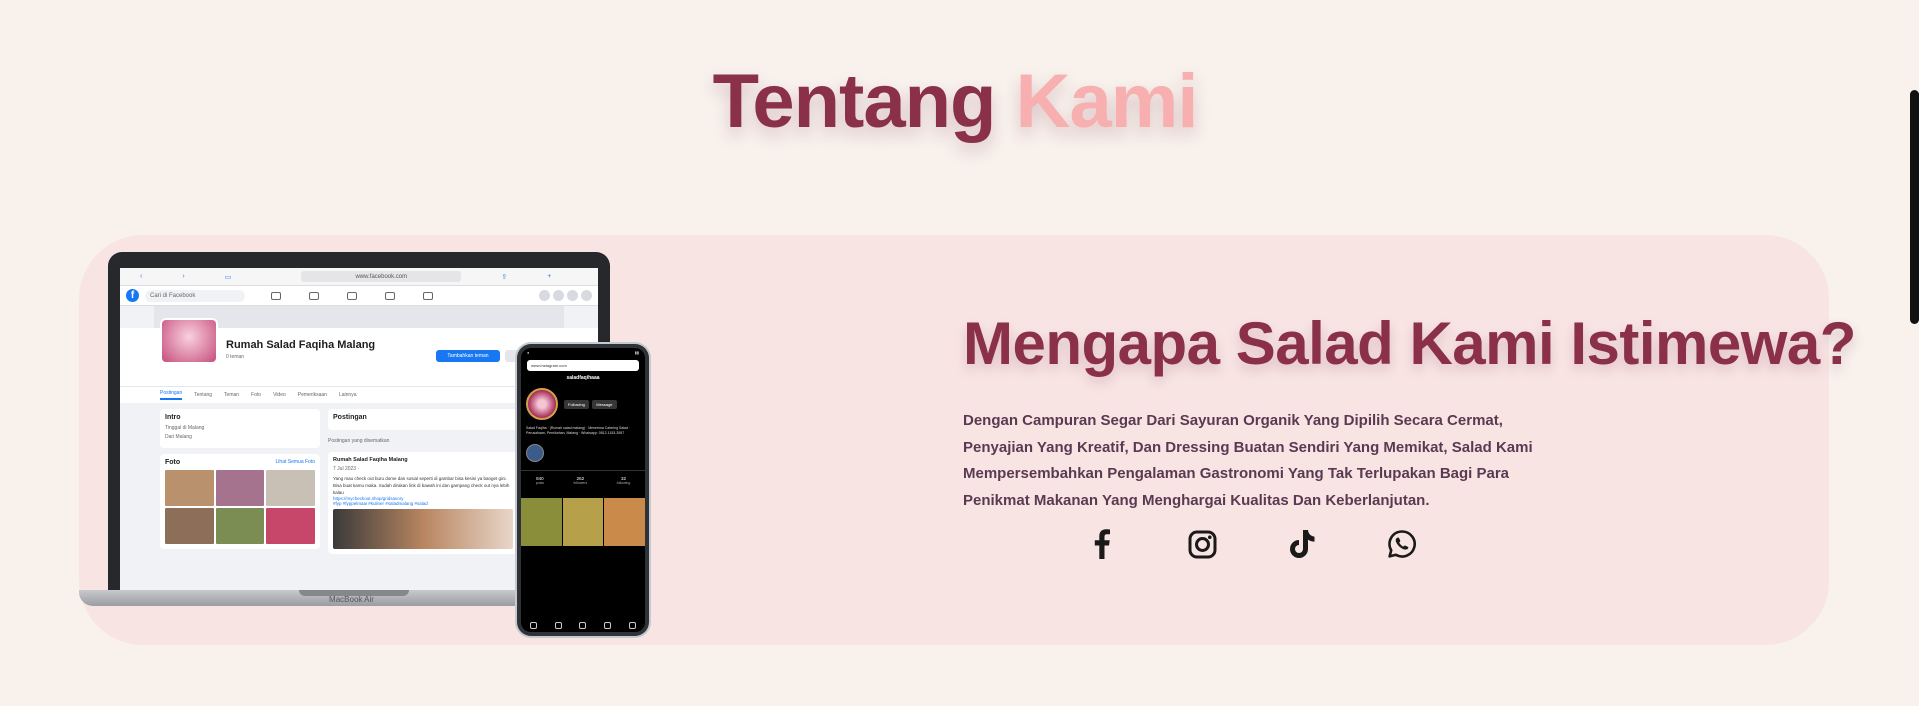  What do you see at coordinates (203, 395) in the screenshot?
I see `facebook-tab: Tentang` at bounding box center [203, 395].